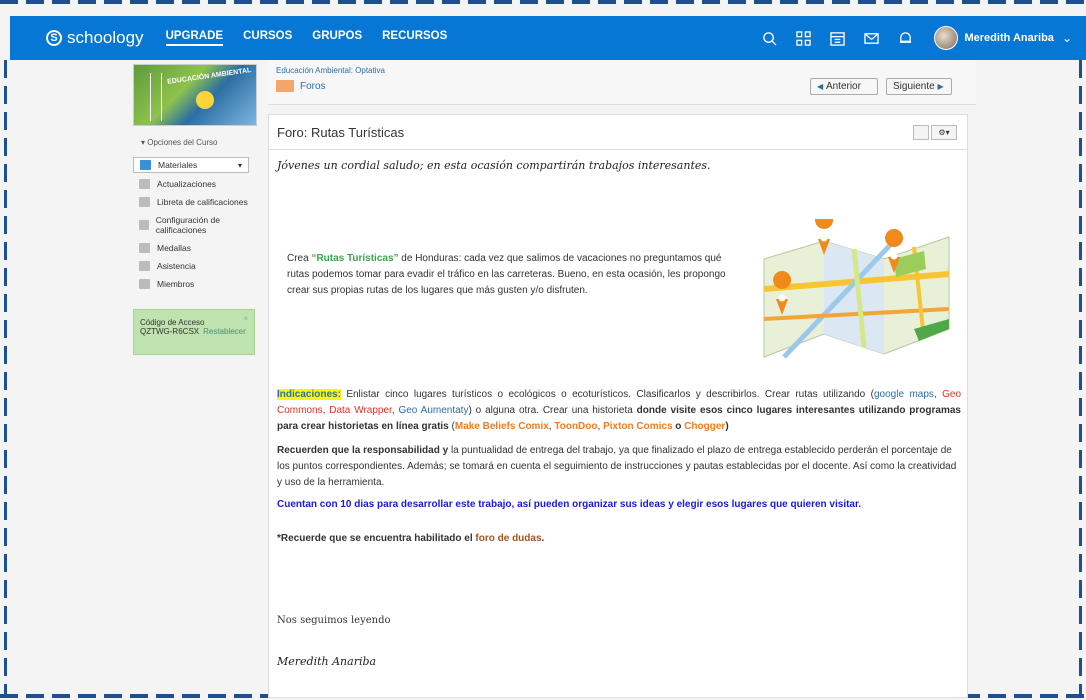 The height and width of the screenshot is (700, 1086). Describe the element at coordinates (196, 225) in the screenshot. I see `sidebar-item-configuracion: Configuración de calificaciones` at that location.